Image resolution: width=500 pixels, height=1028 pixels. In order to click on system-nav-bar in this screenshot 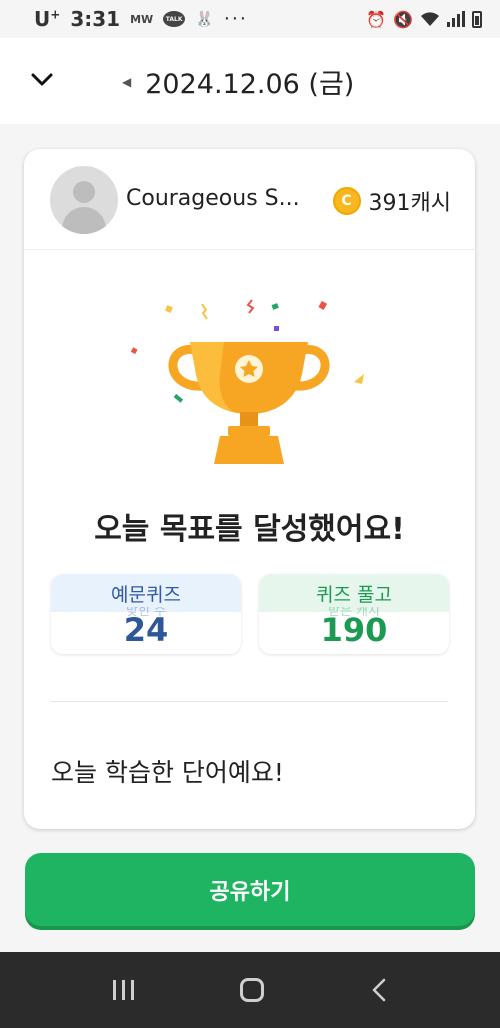, I will do `click(250, 990)`.